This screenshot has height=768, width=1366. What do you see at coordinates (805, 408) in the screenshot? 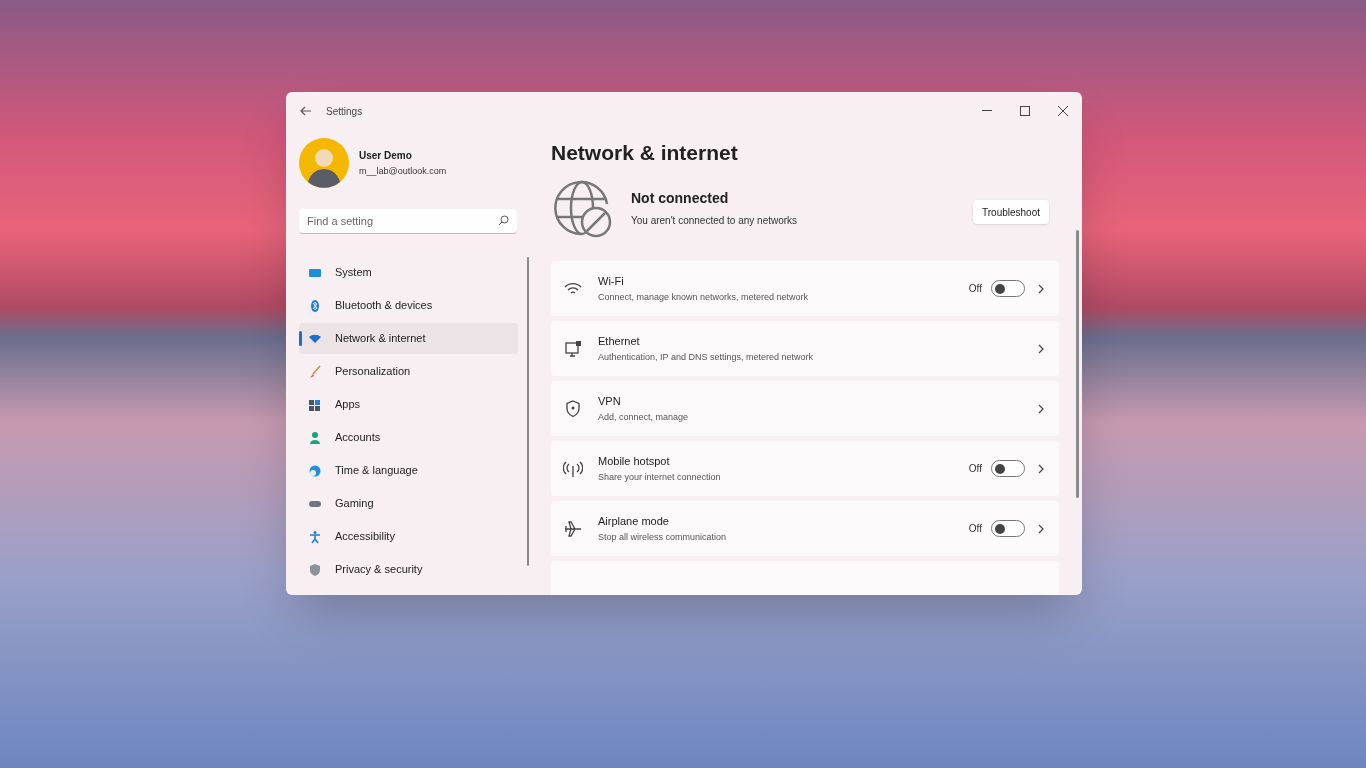
I see `settings-card: VPN Add, connect, manage` at bounding box center [805, 408].